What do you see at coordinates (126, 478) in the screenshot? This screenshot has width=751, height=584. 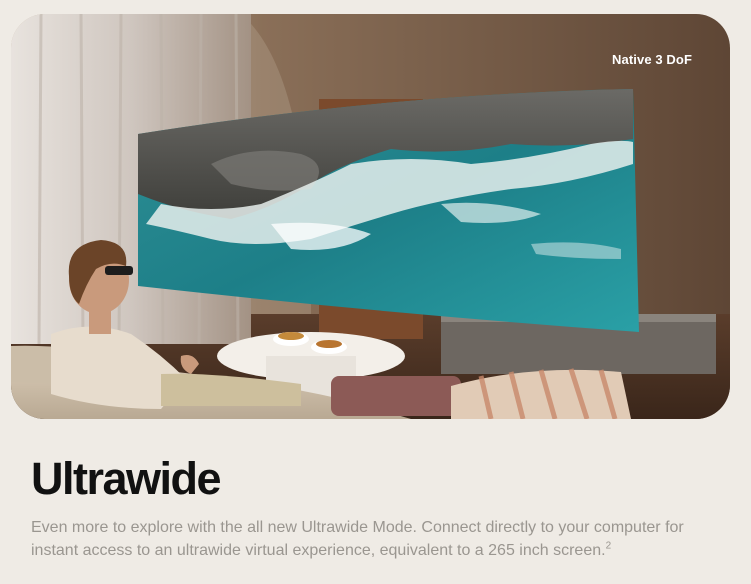 I see `page-title: Ultrawide` at bounding box center [126, 478].